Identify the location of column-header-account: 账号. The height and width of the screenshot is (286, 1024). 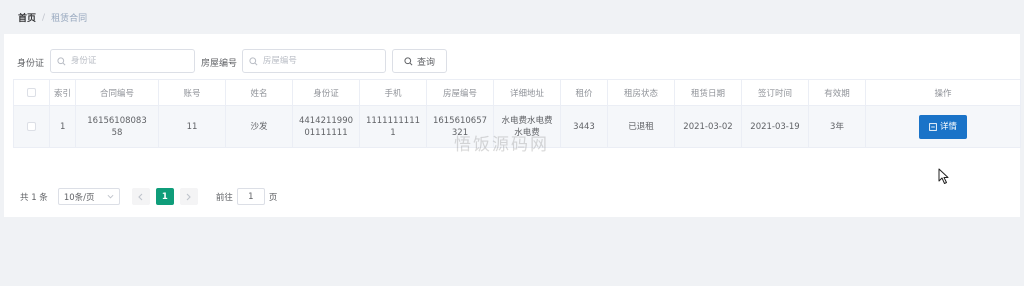
(192, 92).